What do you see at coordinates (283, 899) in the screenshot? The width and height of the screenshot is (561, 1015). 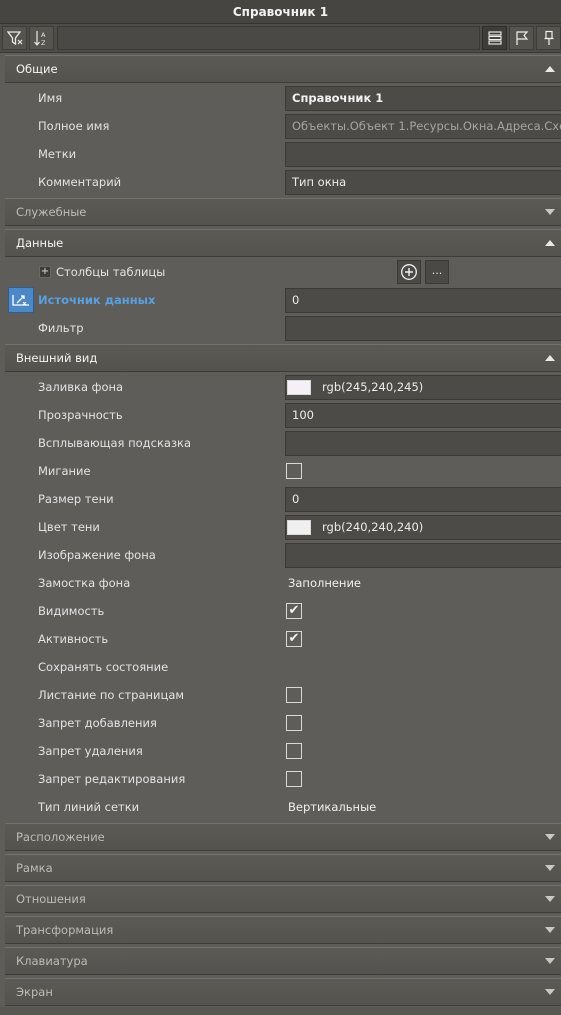 I see `group-relations: Отношения` at bounding box center [283, 899].